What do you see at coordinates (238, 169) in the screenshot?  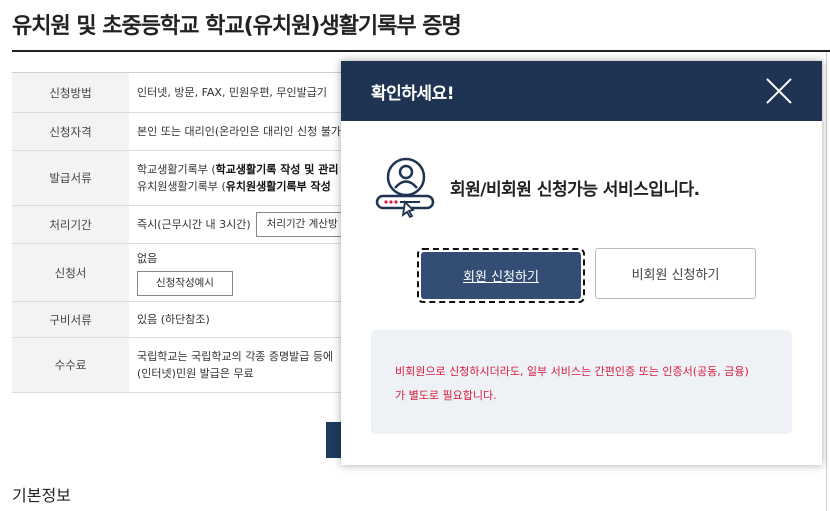 I see `row-value-line: 학교생활기록부 (학교생활기록 작성 및 관리` at bounding box center [238, 169].